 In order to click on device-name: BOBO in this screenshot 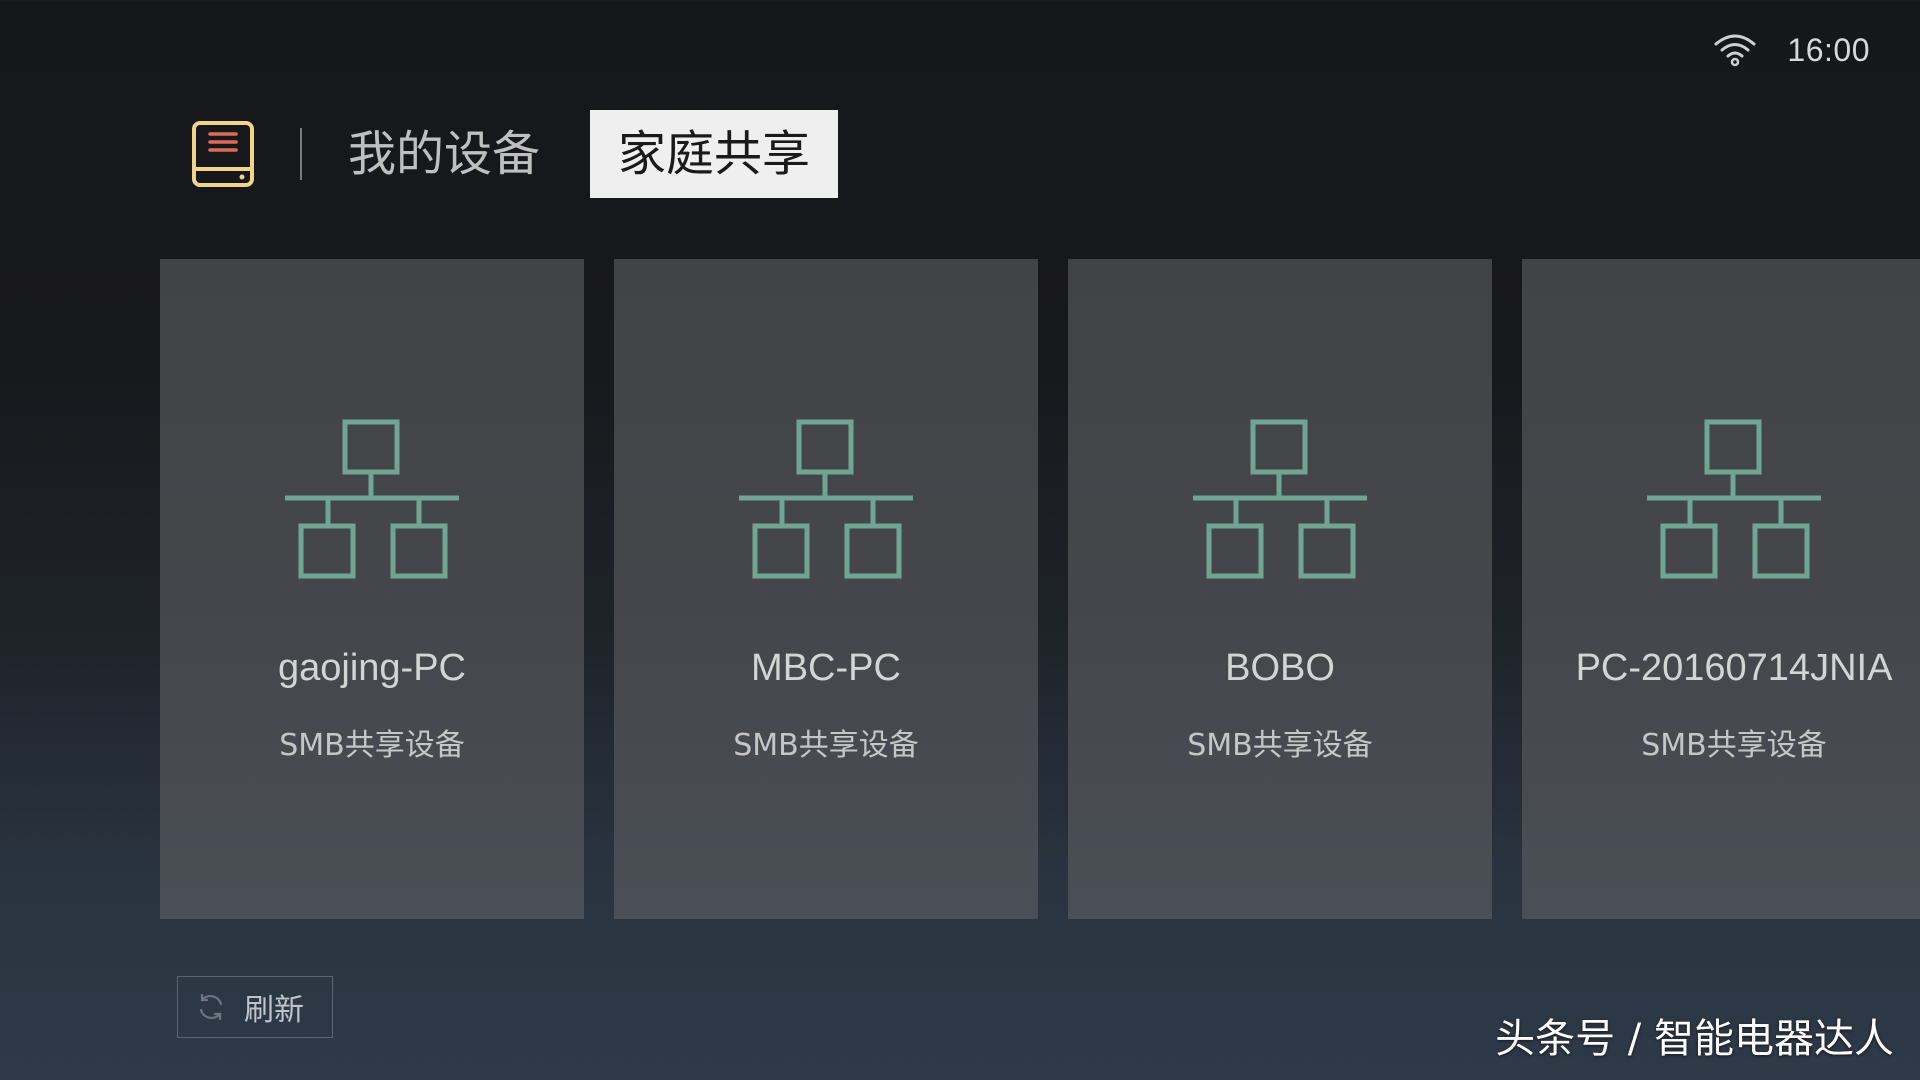, I will do `click(1280, 668)`.